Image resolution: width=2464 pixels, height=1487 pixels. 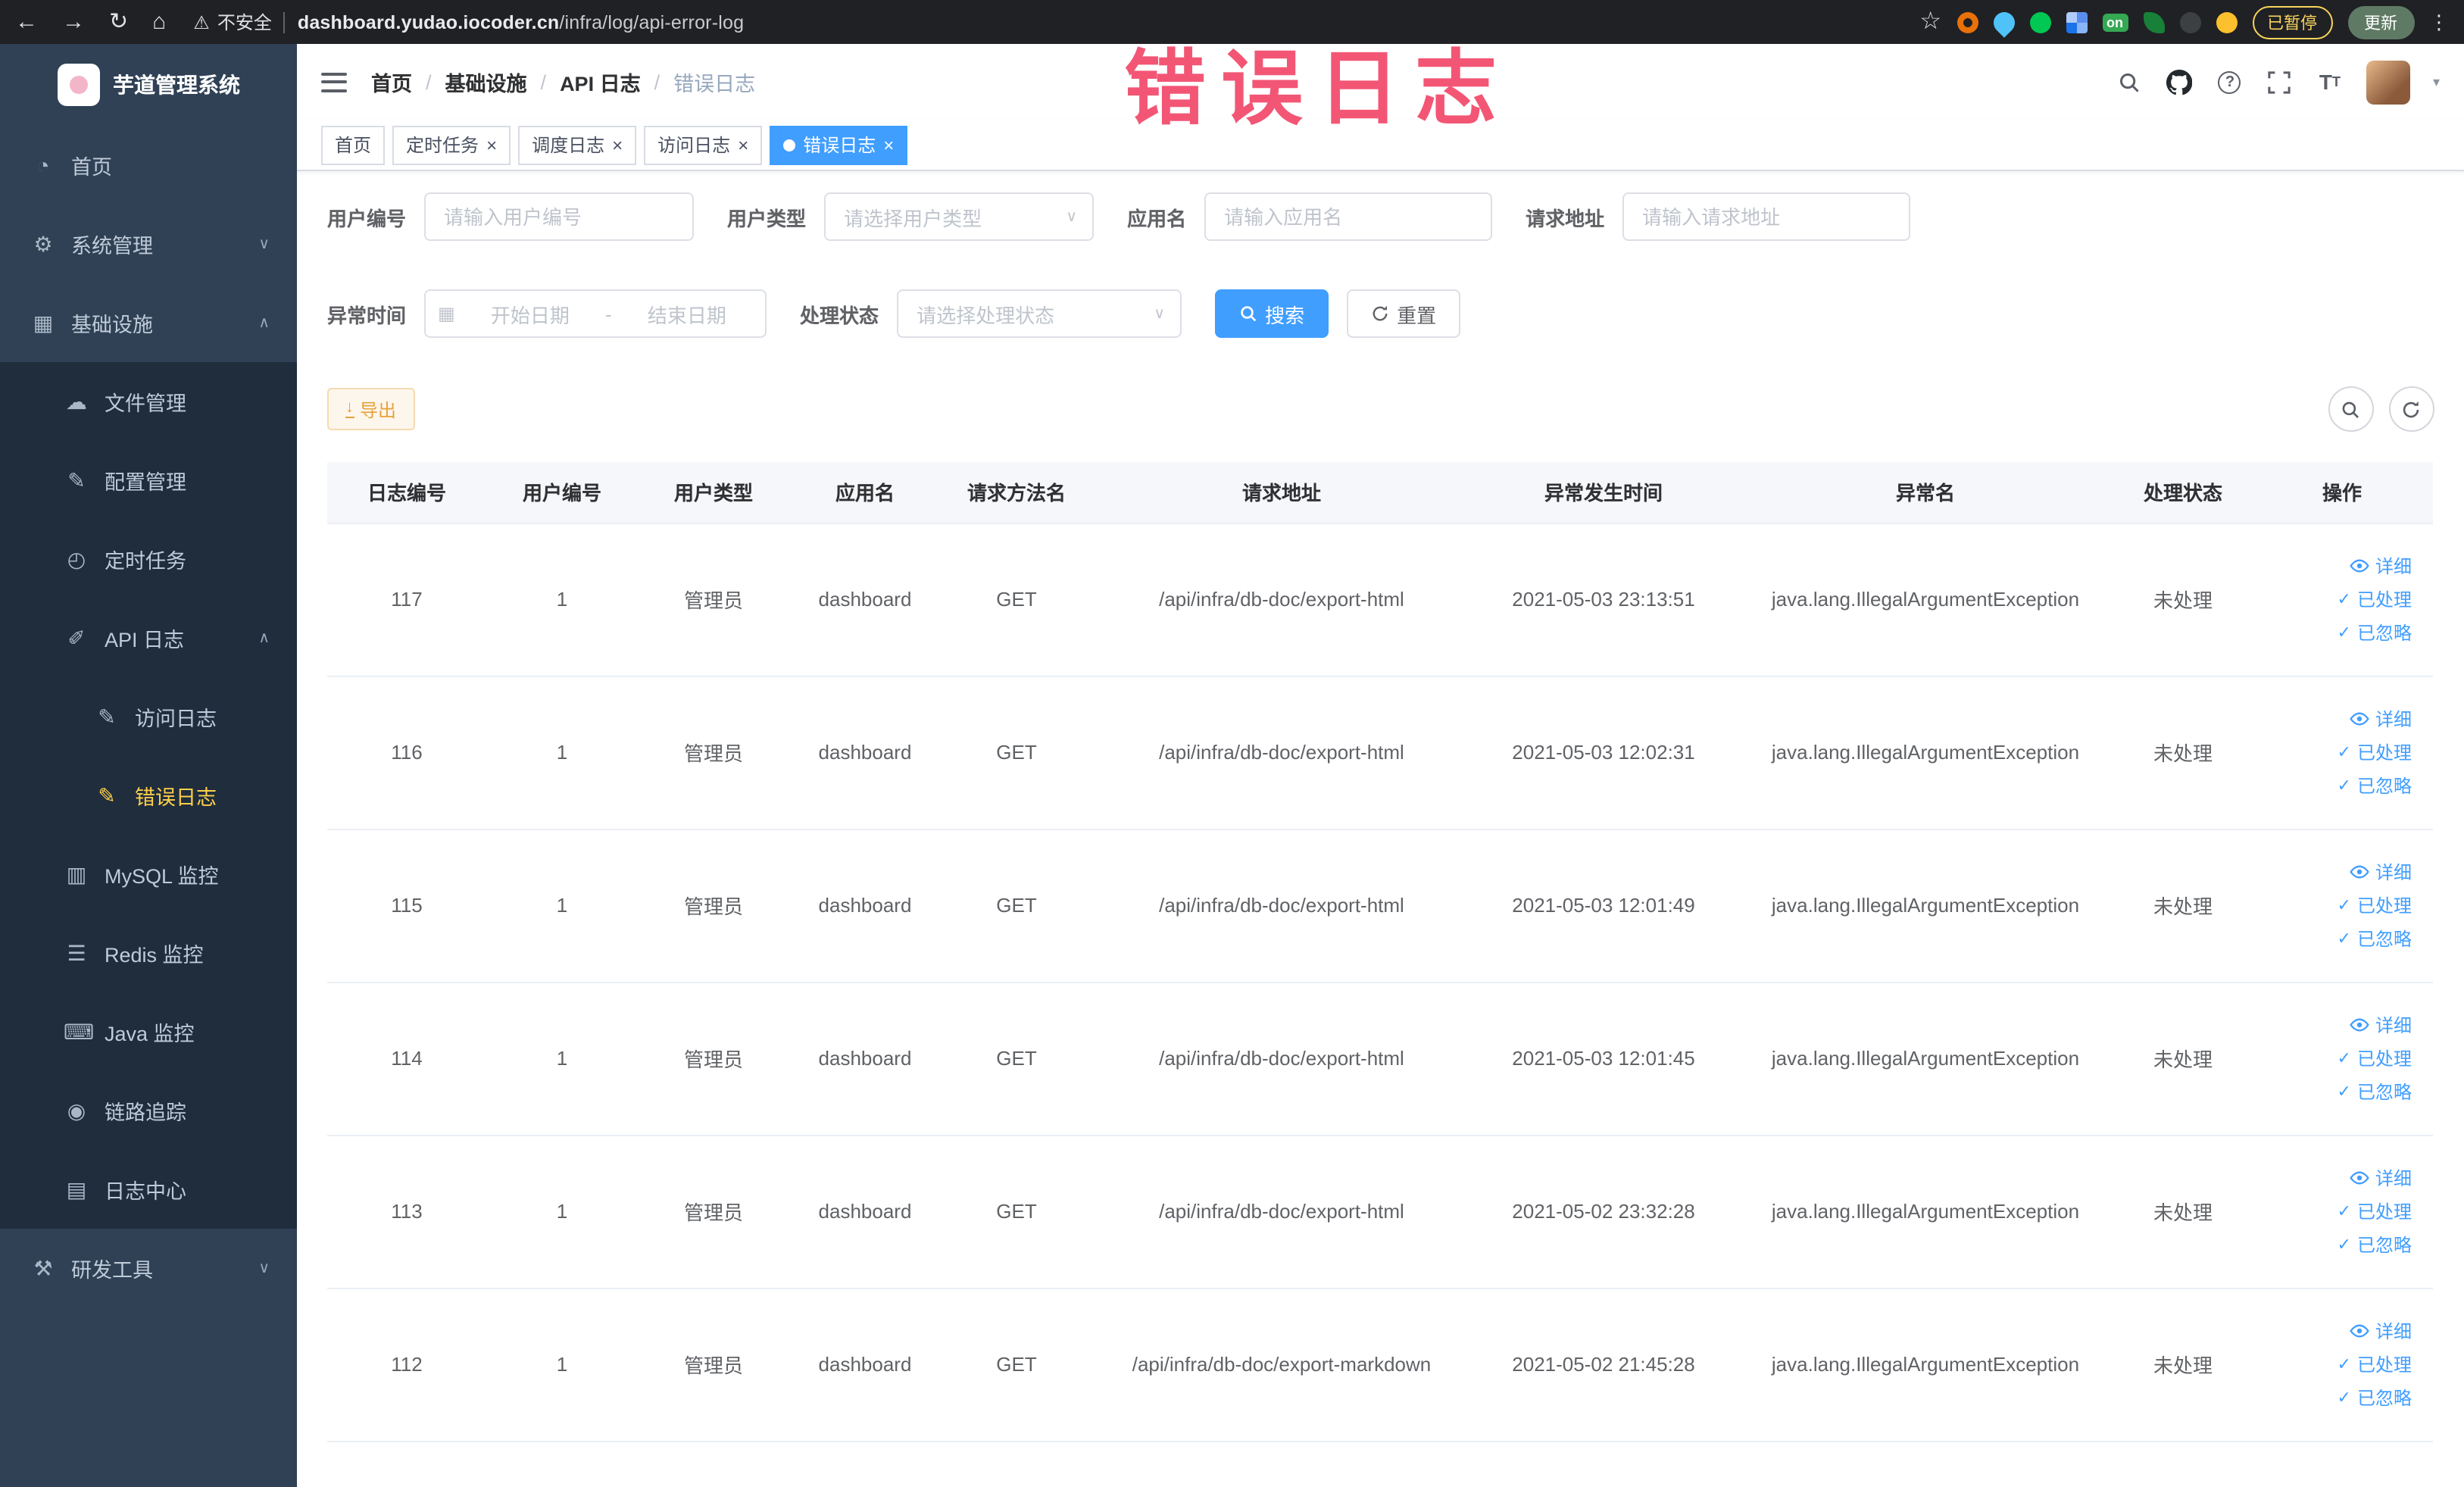 What do you see at coordinates (2226, 22) in the screenshot?
I see `extension-smiley-icon` at bounding box center [2226, 22].